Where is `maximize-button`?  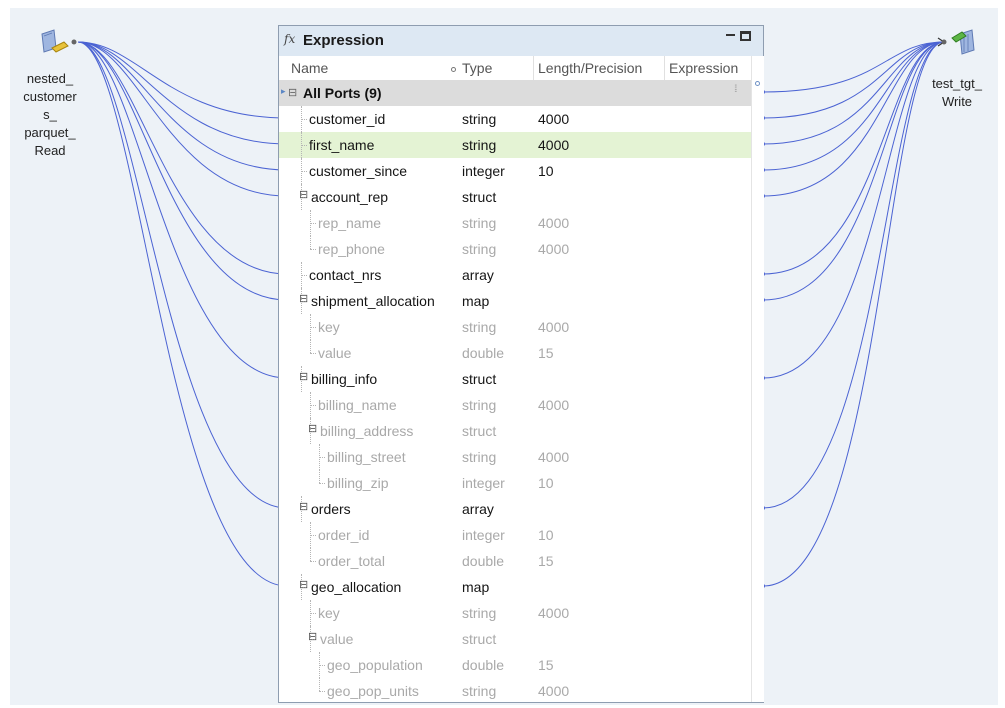
maximize-button is located at coordinates (745, 36).